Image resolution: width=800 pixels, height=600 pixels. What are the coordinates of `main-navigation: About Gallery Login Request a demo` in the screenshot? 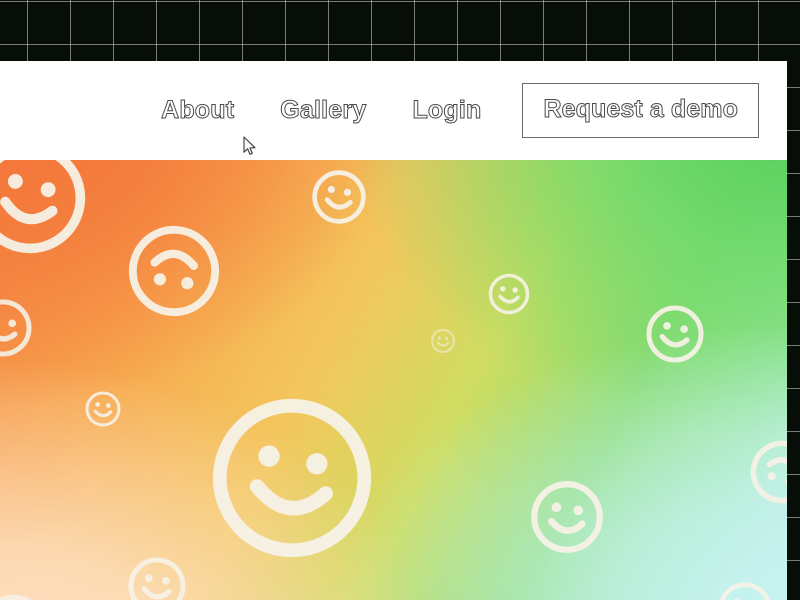 It's located at (448, 110).